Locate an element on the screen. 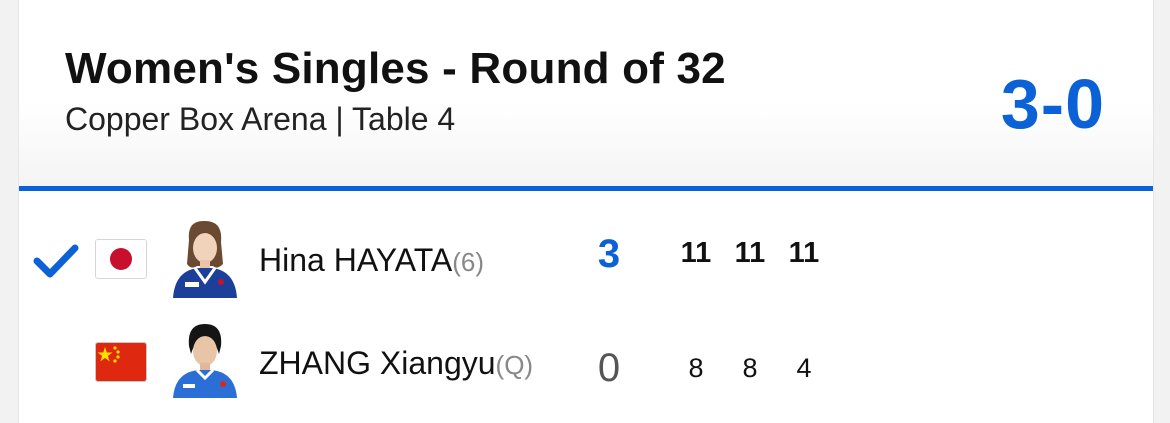 The height and width of the screenshot is (423, 1170). match-title: Women's Singles - Round of 32 is located at coordinates (395, 68).